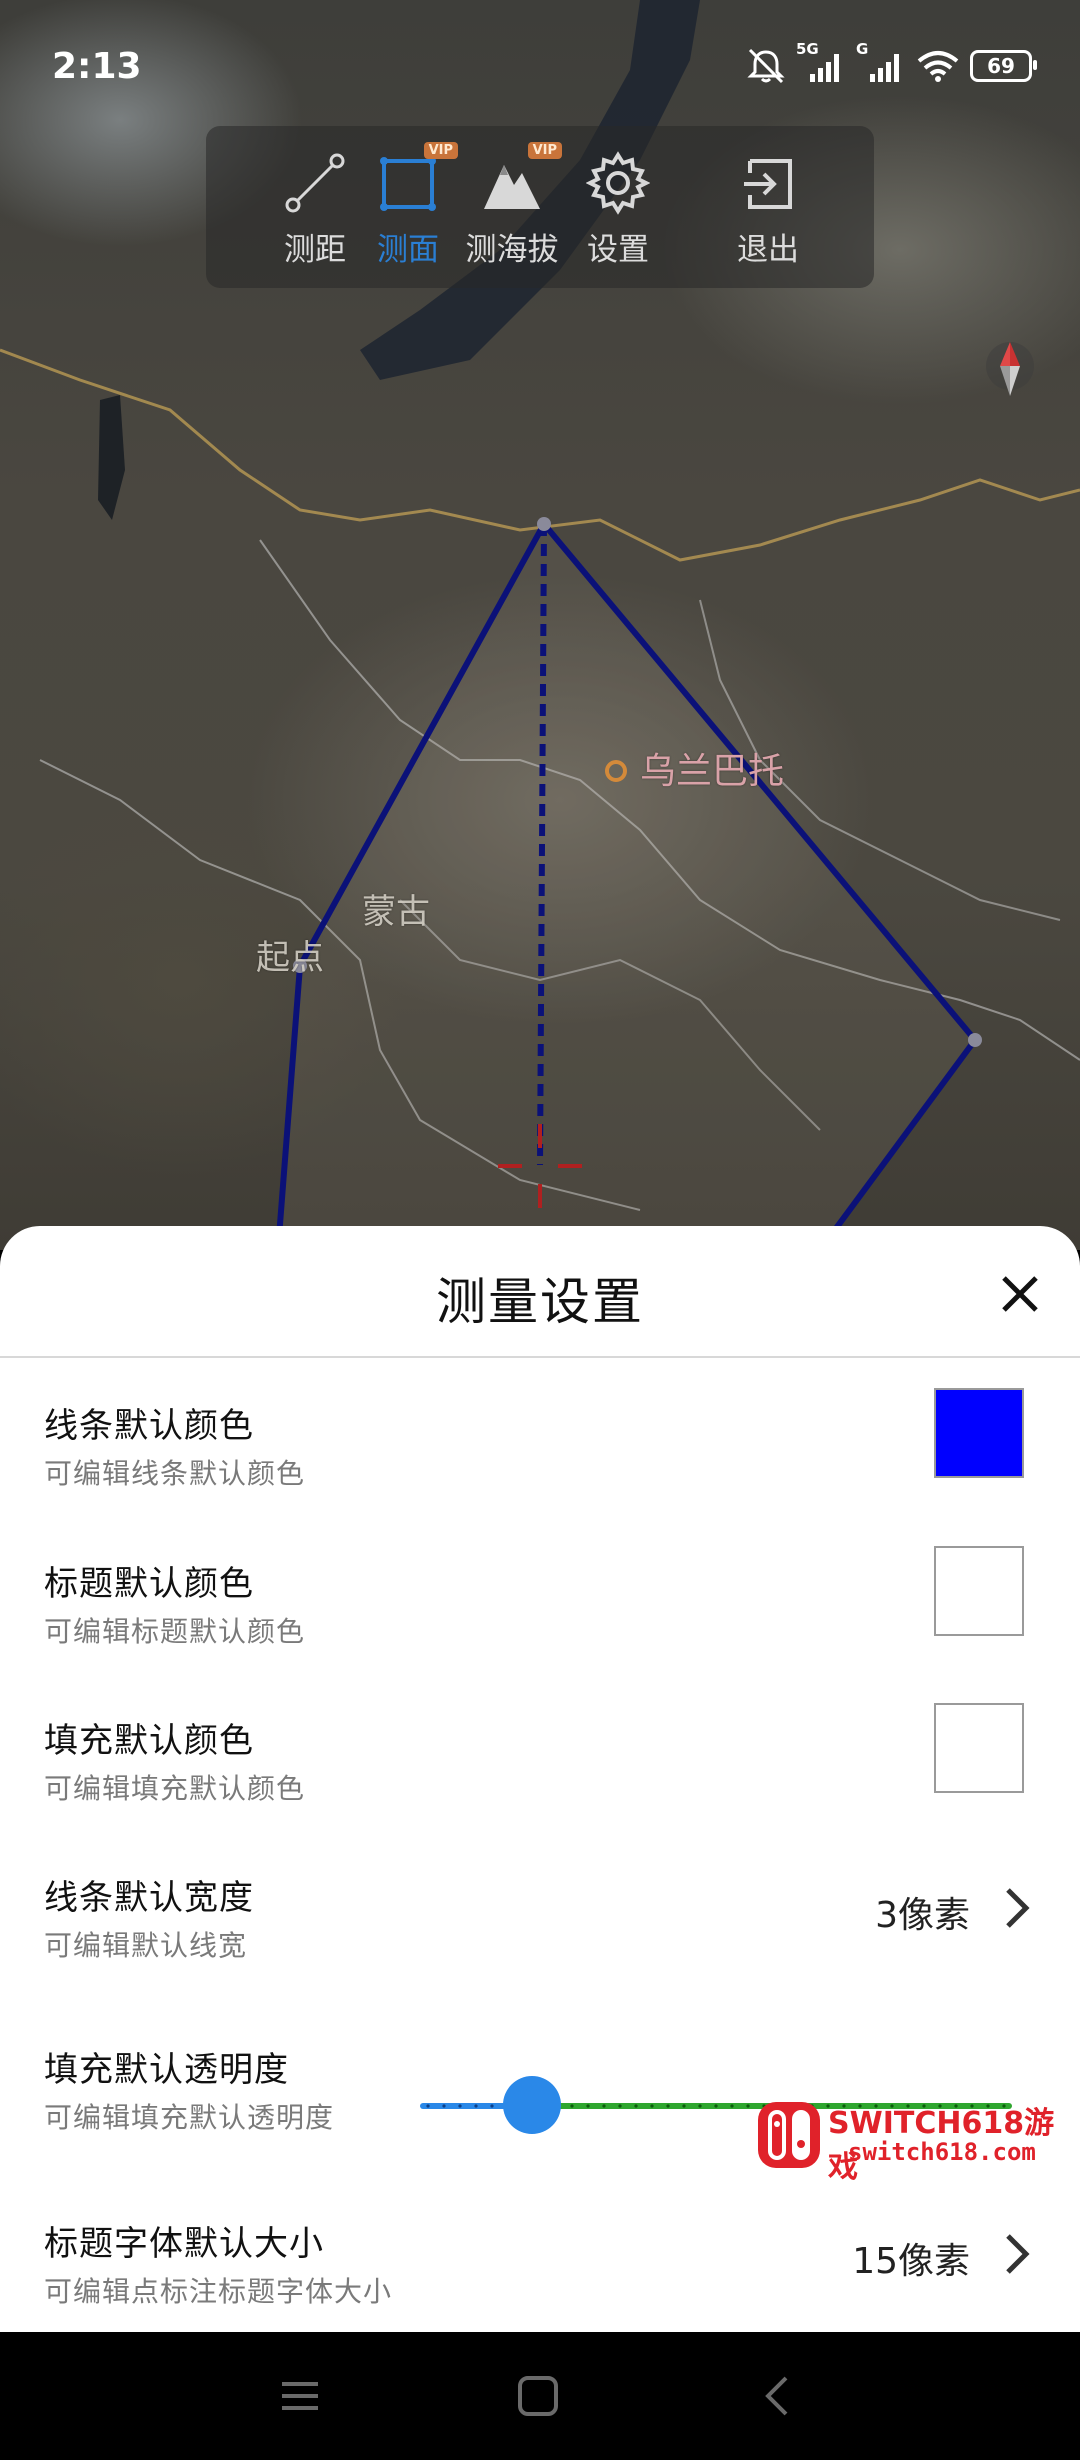  What do you see at coordinates (942, 2152) in the screenshot?
I see `watermark-url: switch618.com` at bounding box center [942, 2152].